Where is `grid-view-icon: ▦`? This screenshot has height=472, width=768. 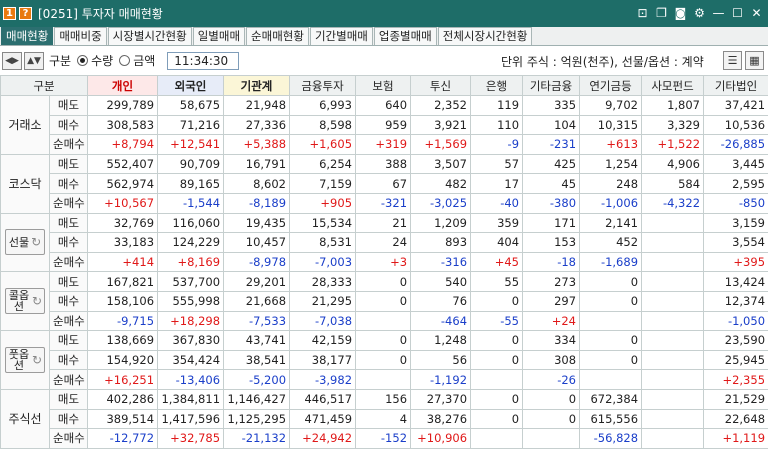
grid-view-icon: ▦ is located at coordinates (754, 60).